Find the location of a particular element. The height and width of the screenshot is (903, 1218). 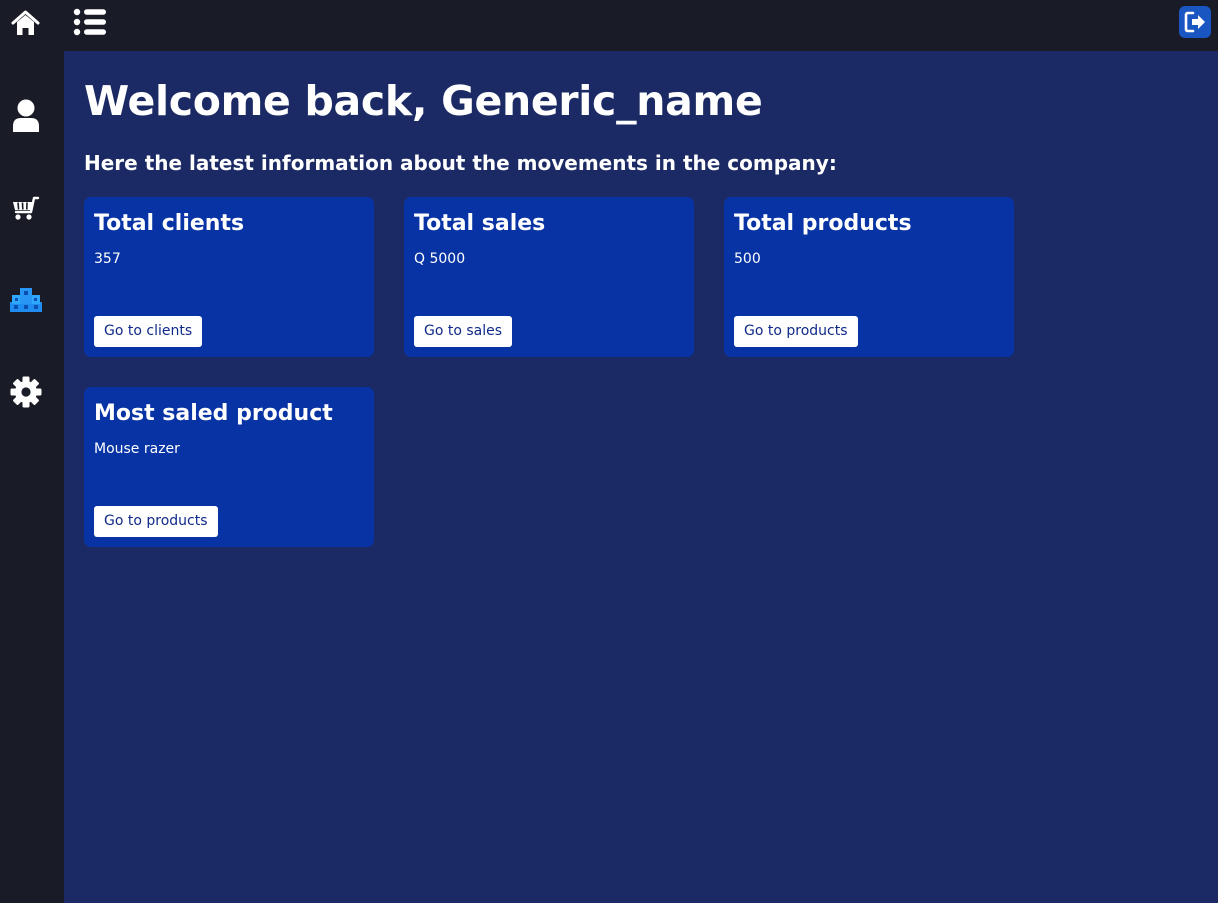

home-icon is located at coordinates (25, 23).